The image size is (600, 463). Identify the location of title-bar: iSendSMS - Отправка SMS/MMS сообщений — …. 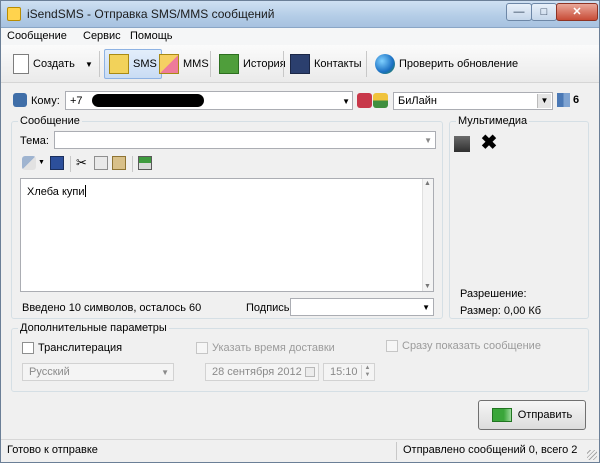
(300, 14).